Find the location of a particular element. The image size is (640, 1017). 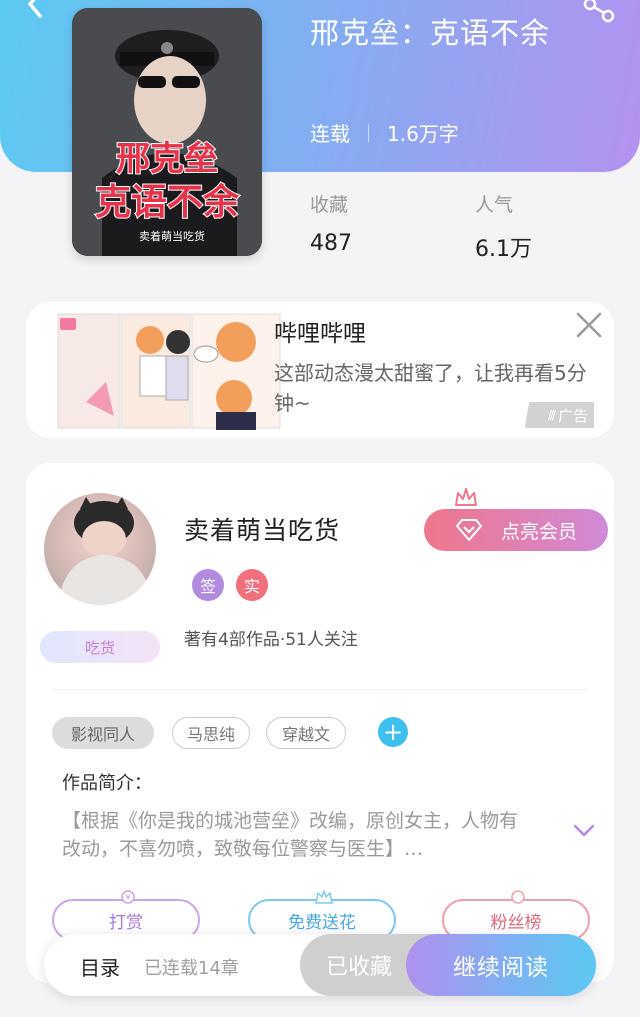

add-tag-button: + is located at coordinates (393, 732).